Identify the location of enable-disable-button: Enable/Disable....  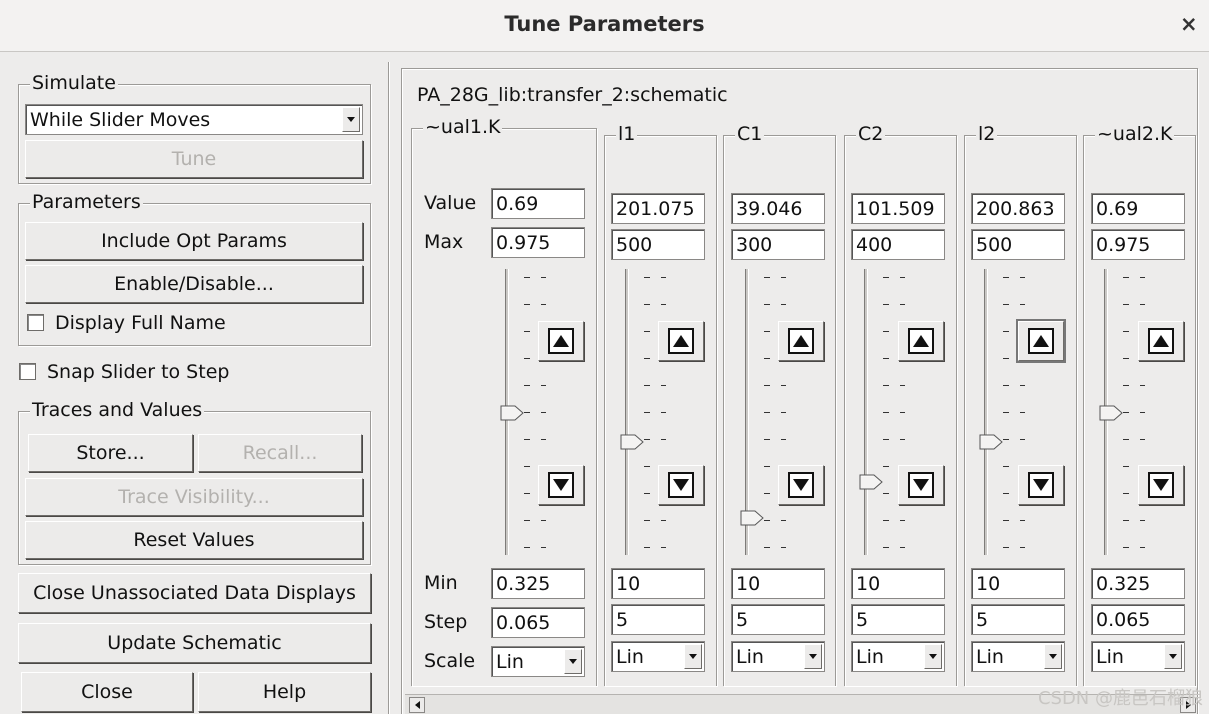
(194, 284).